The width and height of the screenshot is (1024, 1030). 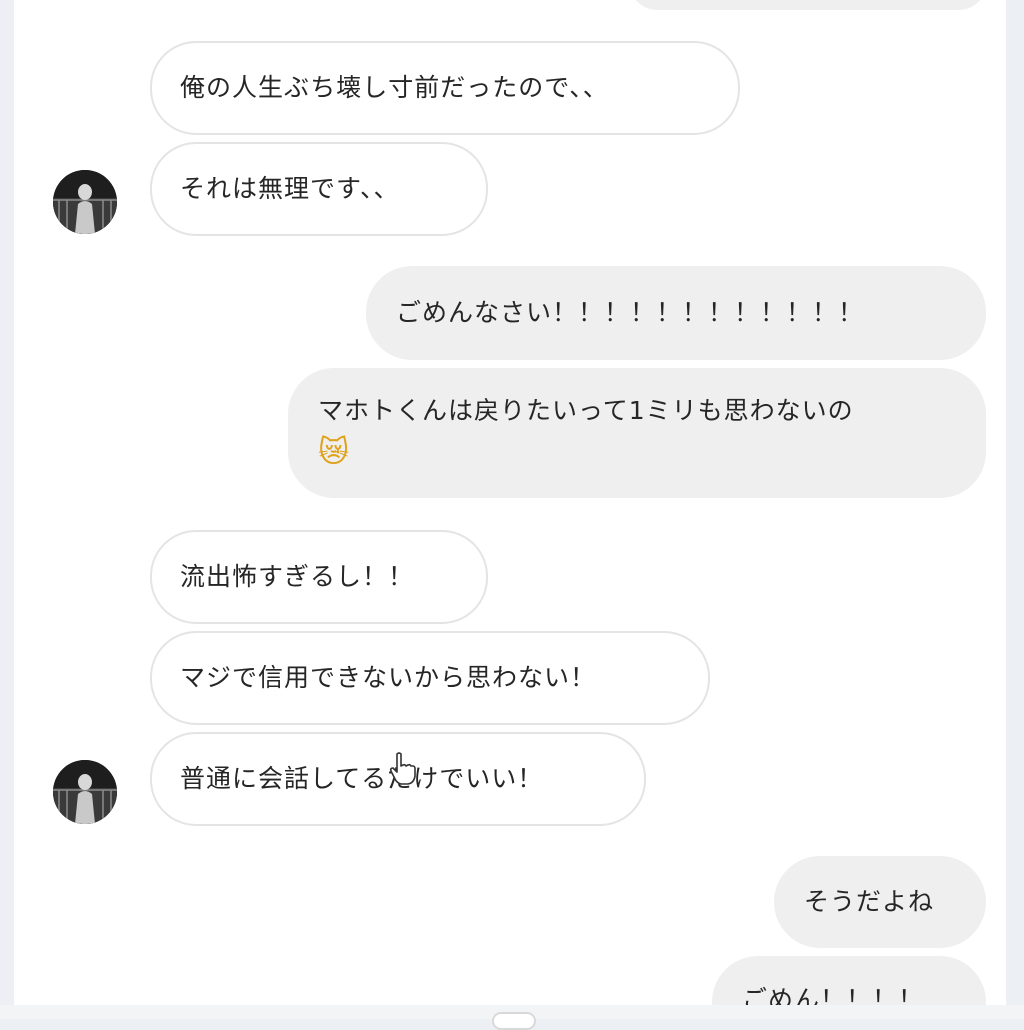 I want to click on hand-pointer-icon, so click(x=402, y=768).